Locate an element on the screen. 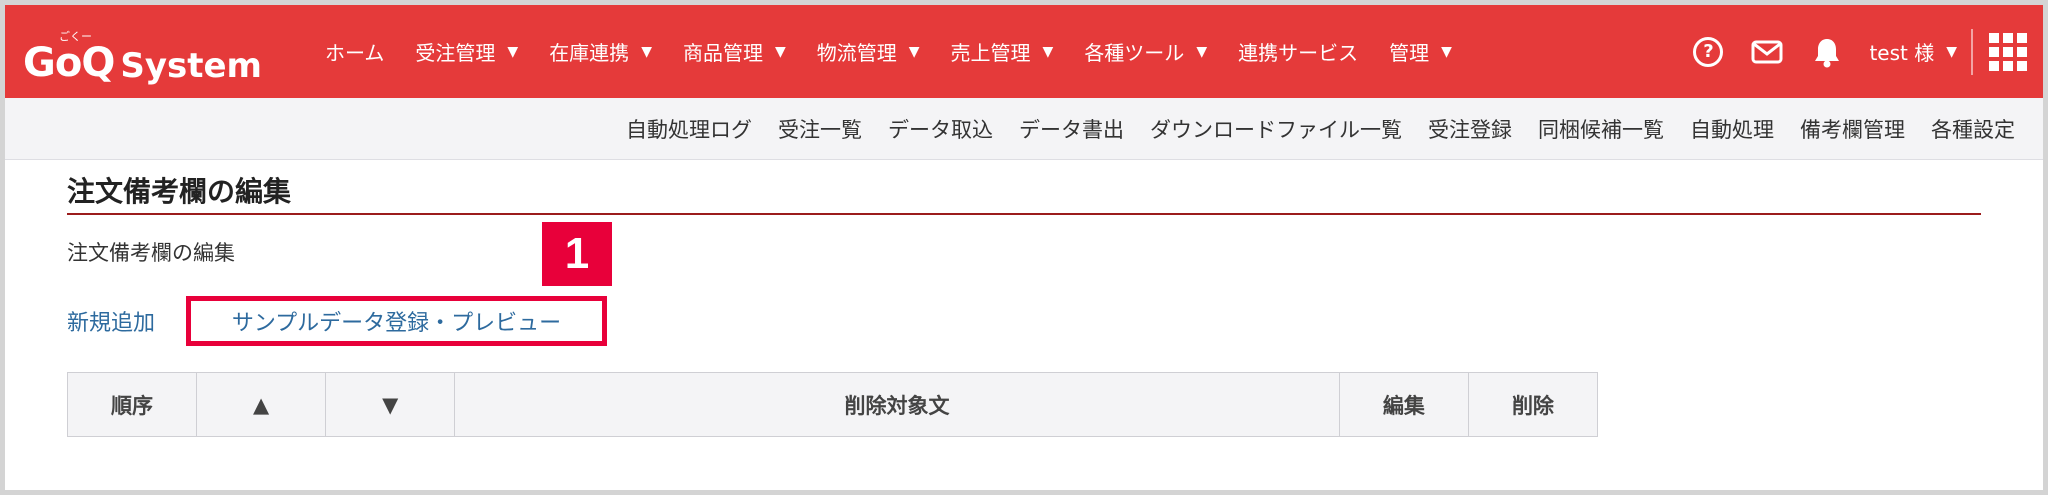  nav-item-5: 売上管理 ▼ is located at coordinates (1002, 51).